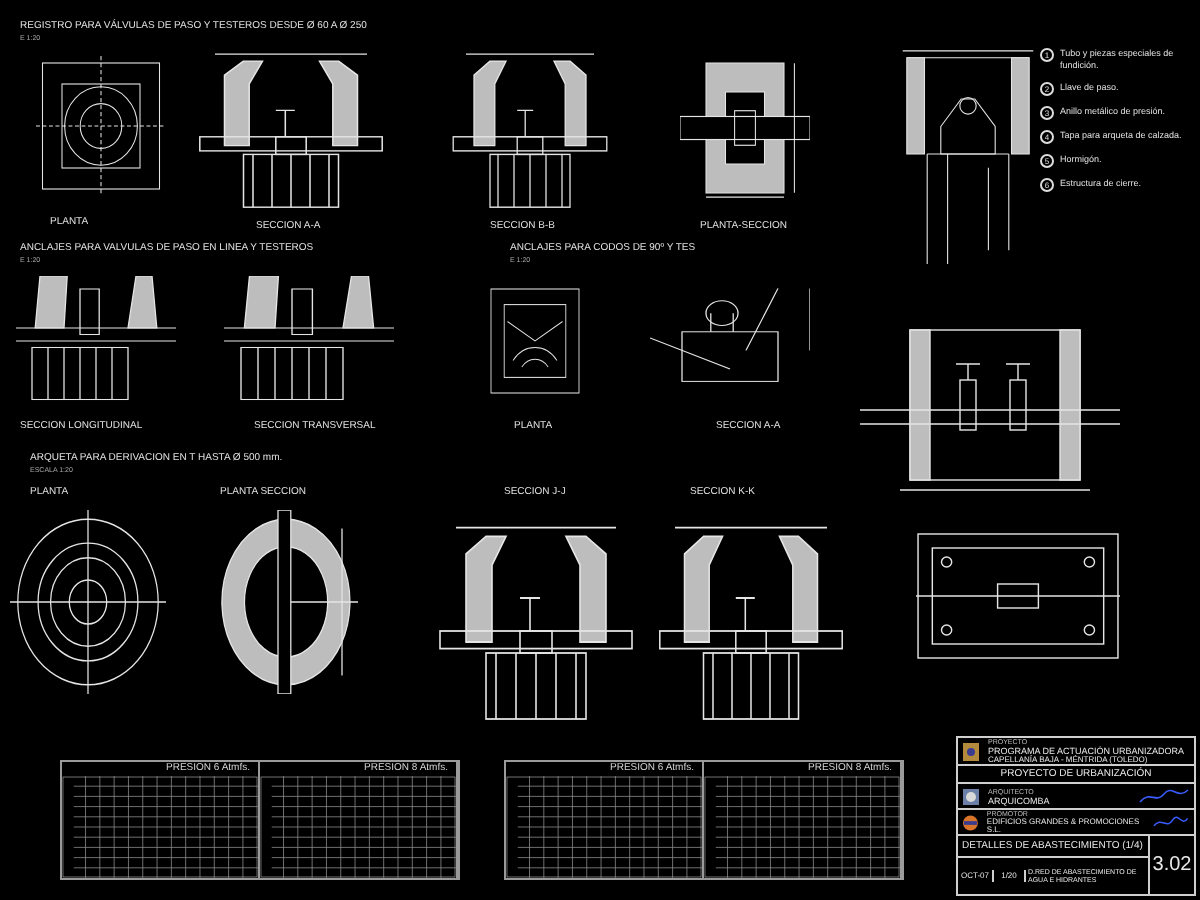  What do you see at coordinates (101, 126) in the screenshot?
I see `square-plan-drawing` at bounding box center [101, 126].